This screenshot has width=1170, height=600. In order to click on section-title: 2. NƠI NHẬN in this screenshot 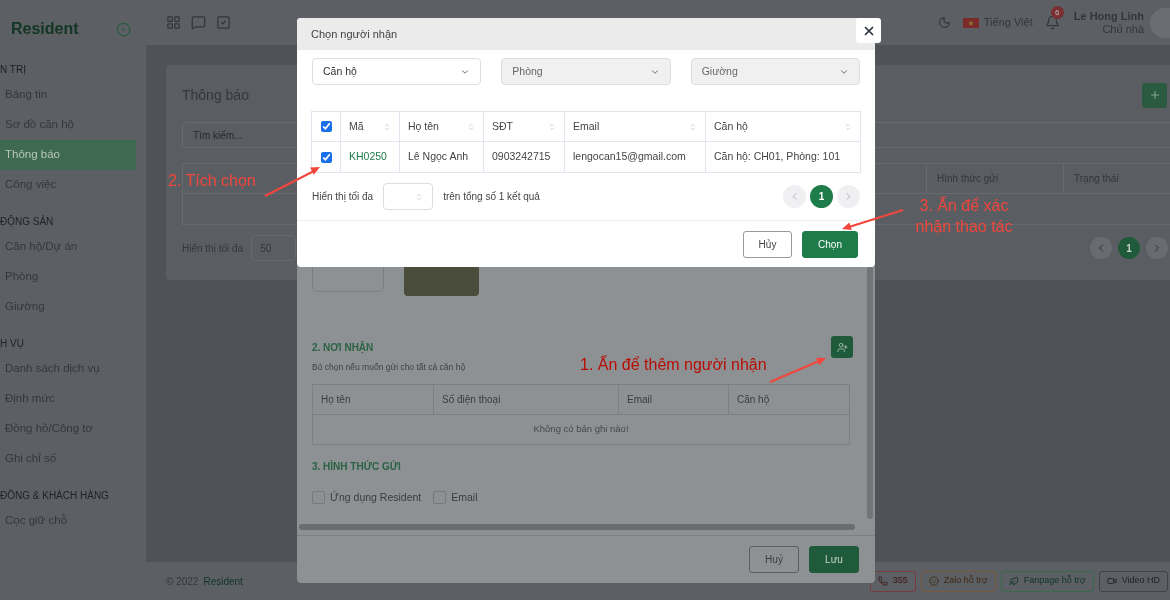, I will do `click(343, 347)`.